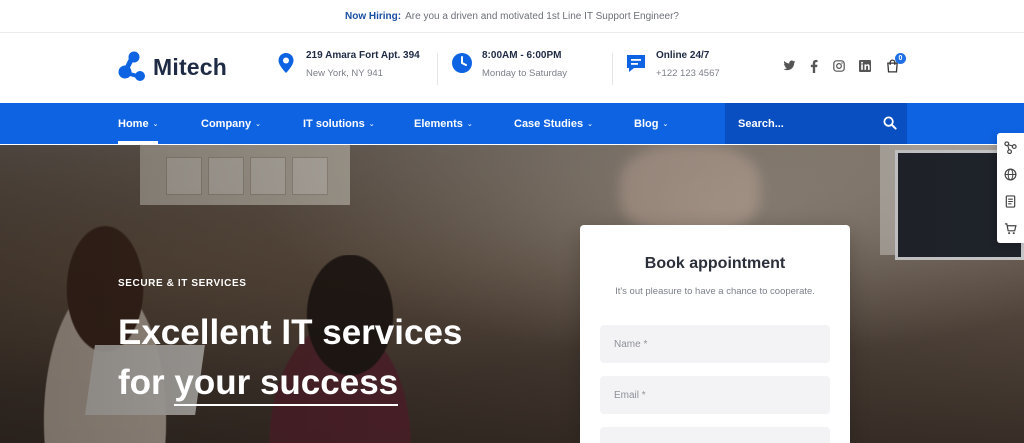 The width and height of the screenshot is (1024, 443). Describe the element at coordinates (890, 123) in the screenshot. I see `search-icon` at that location.